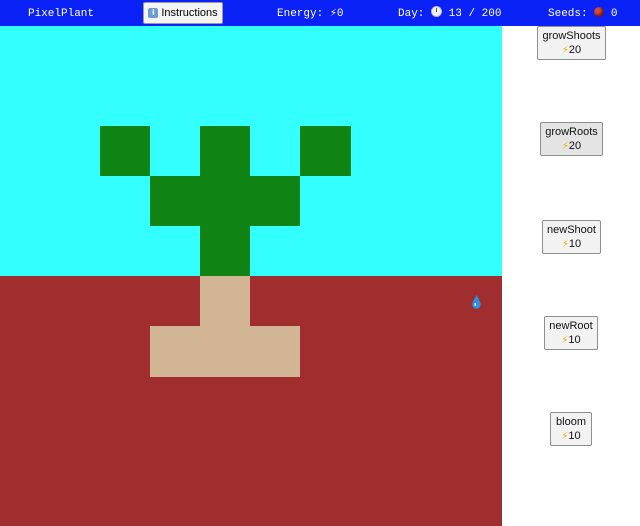  Describe the element at coordinates (455, 14) in the screenshot. I see `day-current: 13` at that location.